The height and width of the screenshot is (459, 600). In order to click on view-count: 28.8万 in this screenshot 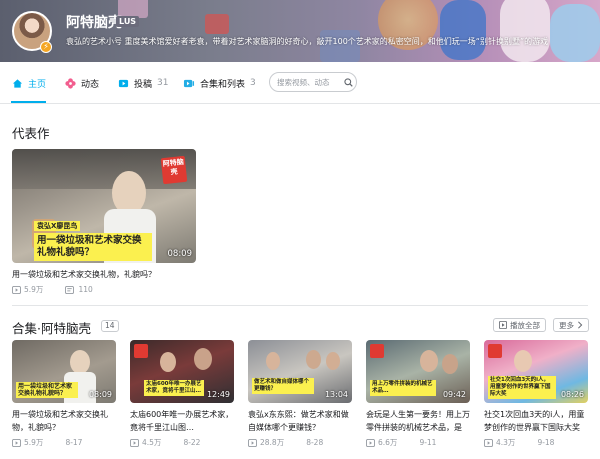, I will do `click(272, 442)`.